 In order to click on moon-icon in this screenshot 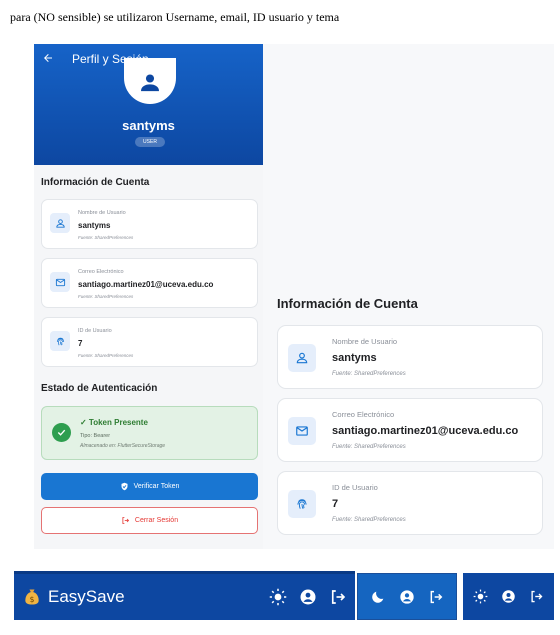, I will do `click(378, 597)`.